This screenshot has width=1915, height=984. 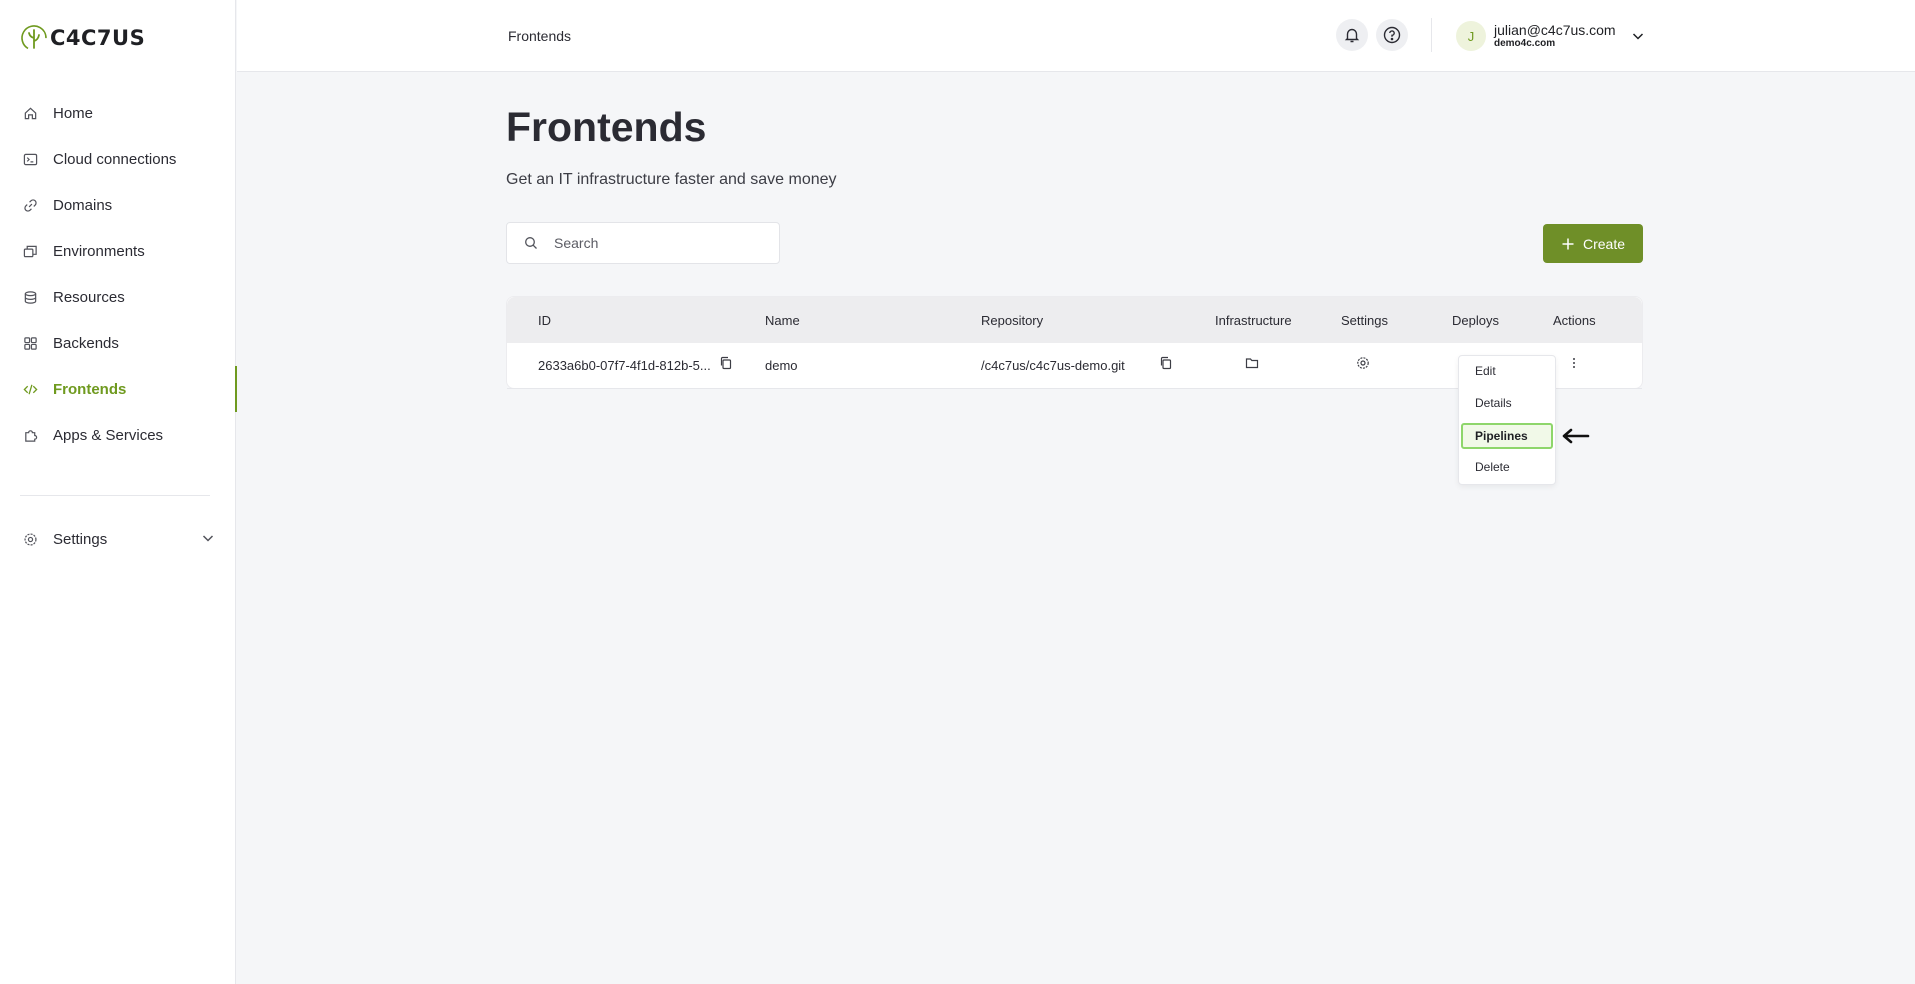 What do you see at coordinates (1507, 436) in the screenshot?
I see `menu-item-pipelines: Pipelines` at bounding box center [1507, 436].